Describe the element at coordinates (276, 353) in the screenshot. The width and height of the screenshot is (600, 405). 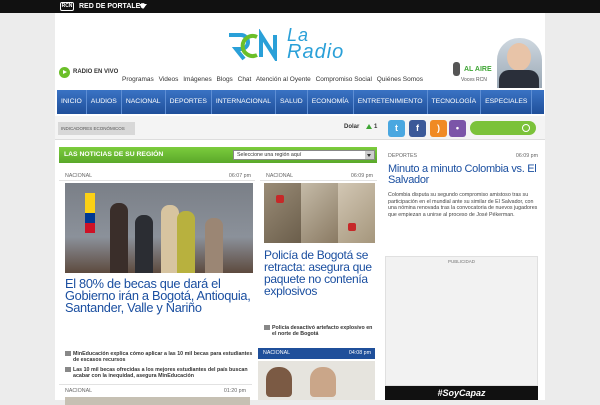
I see `story-3-category: NACIONAL` at that location.